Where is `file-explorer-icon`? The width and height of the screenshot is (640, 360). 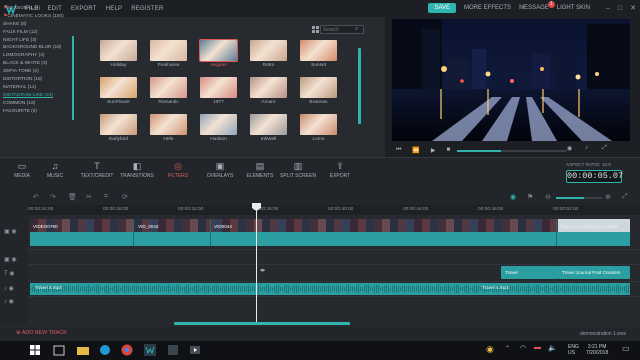
file-explorer-icon is located at coordinates (83, 350).